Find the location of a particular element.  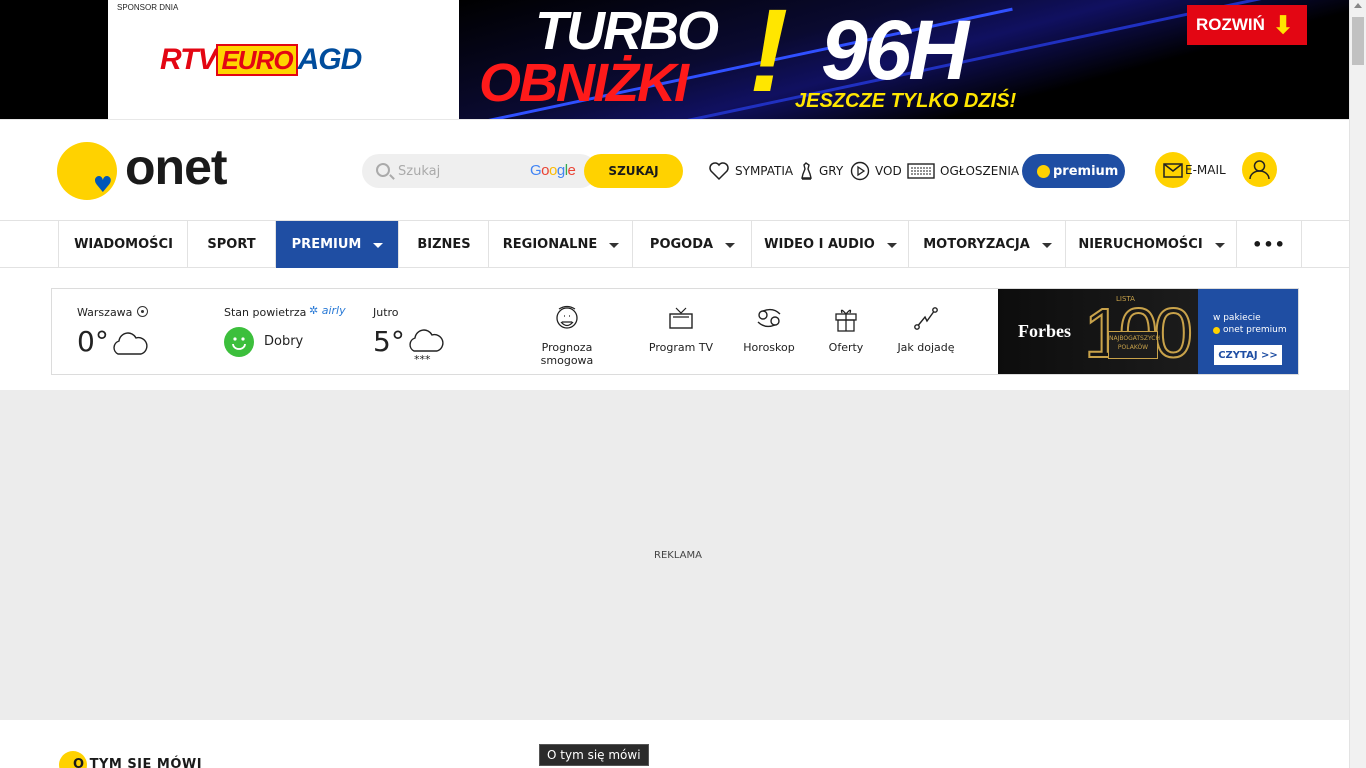

logo-text: onet is located at coordinates (176, 167).